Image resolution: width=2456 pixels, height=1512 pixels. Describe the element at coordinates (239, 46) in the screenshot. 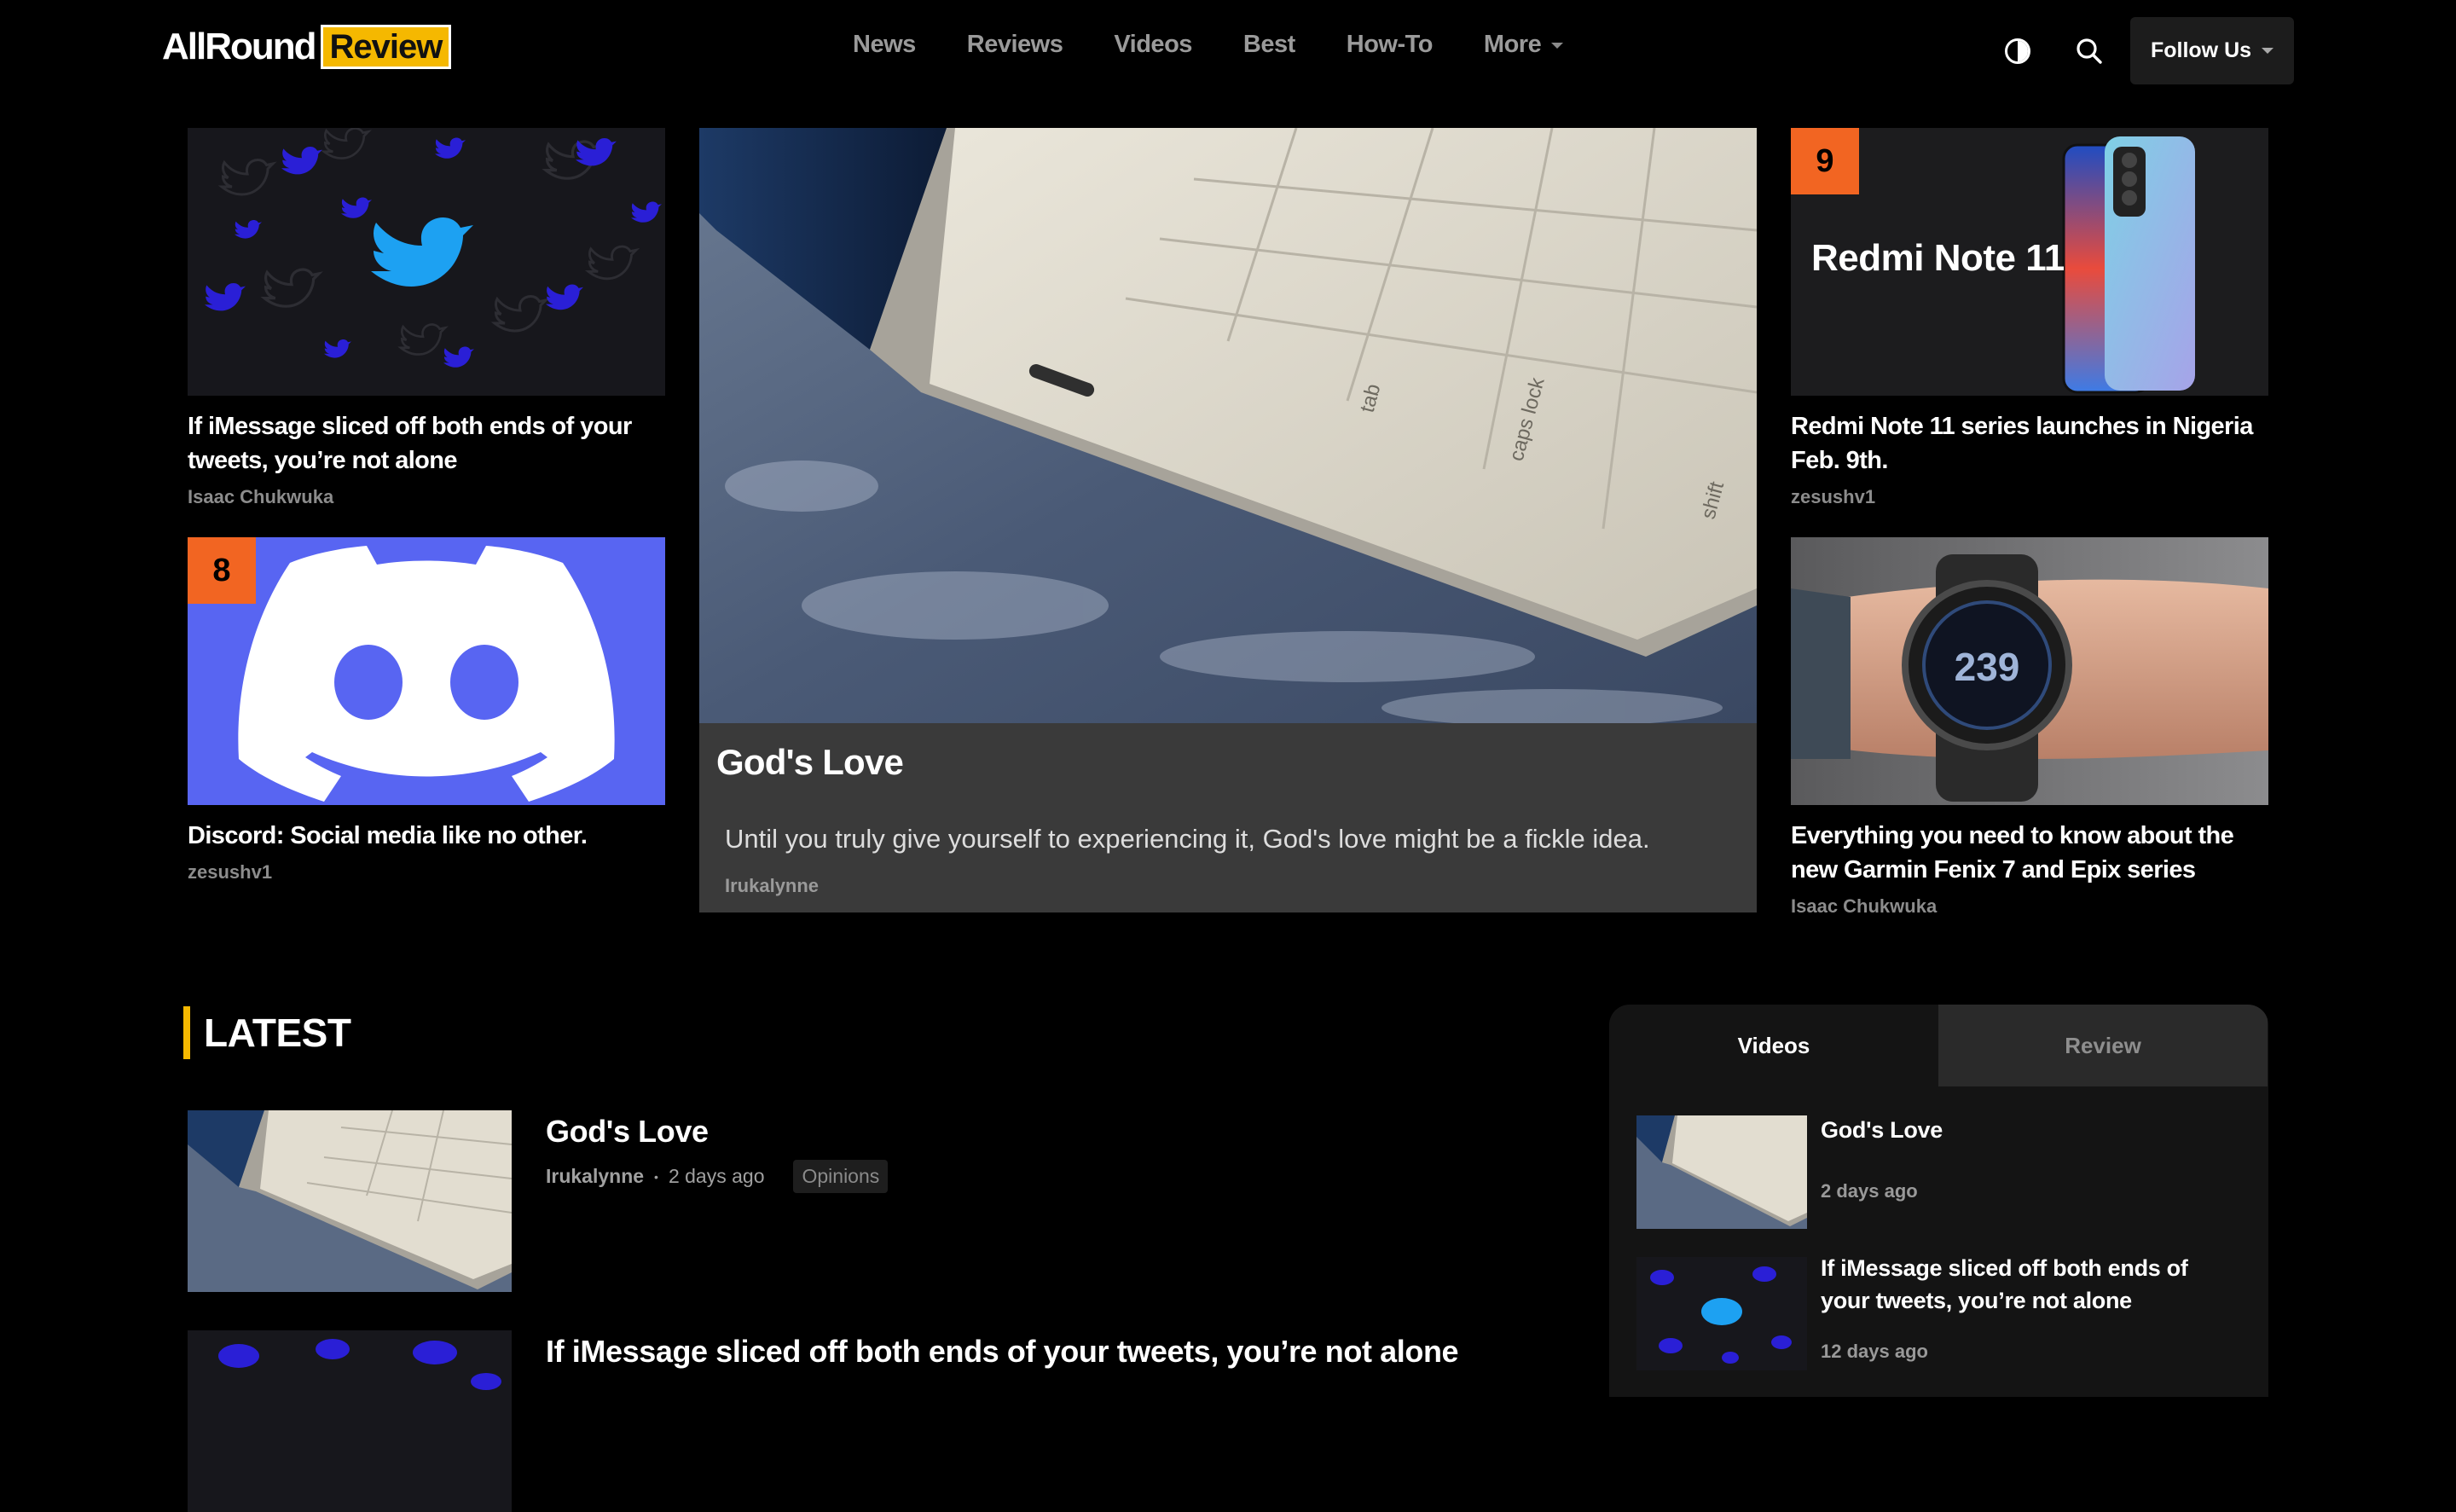

I see `logo-text-allround: AllRound` at that location.